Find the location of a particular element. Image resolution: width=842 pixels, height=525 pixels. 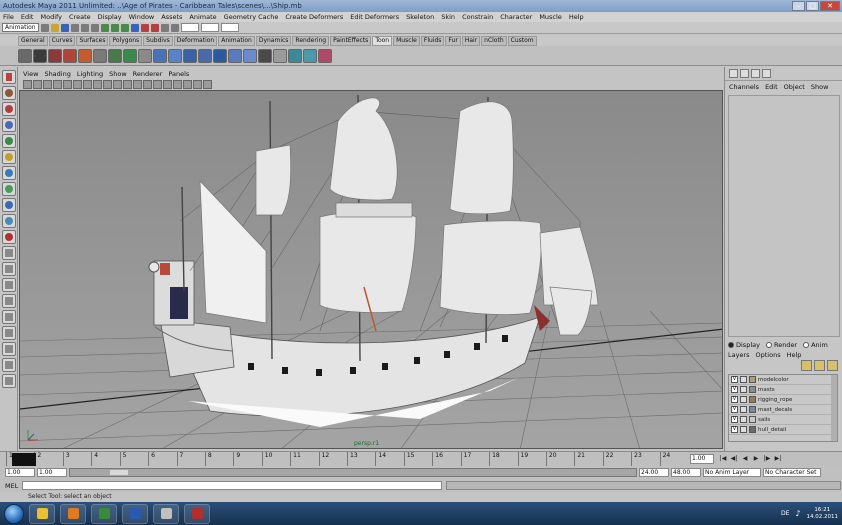

smooth-shade-icon is located at coordinates (137, 84).